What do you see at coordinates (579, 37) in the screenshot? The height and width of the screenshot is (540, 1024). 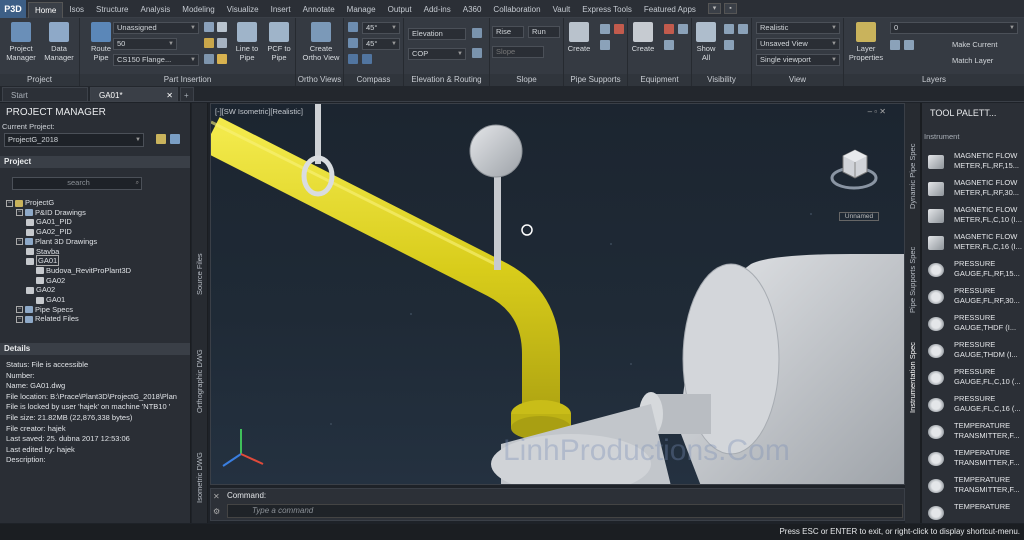 I see `create-pipe-support-button: Create` at bounding box center [579, 37].